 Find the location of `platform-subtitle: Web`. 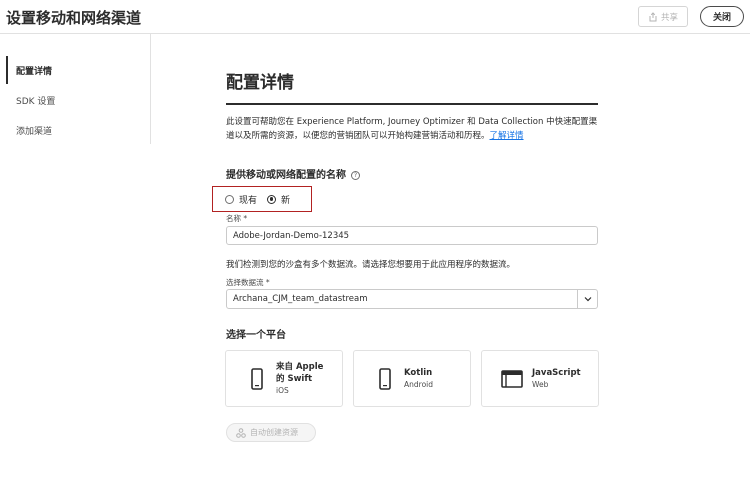

platform-subtitle: Web is located at coordinates (540, 384).